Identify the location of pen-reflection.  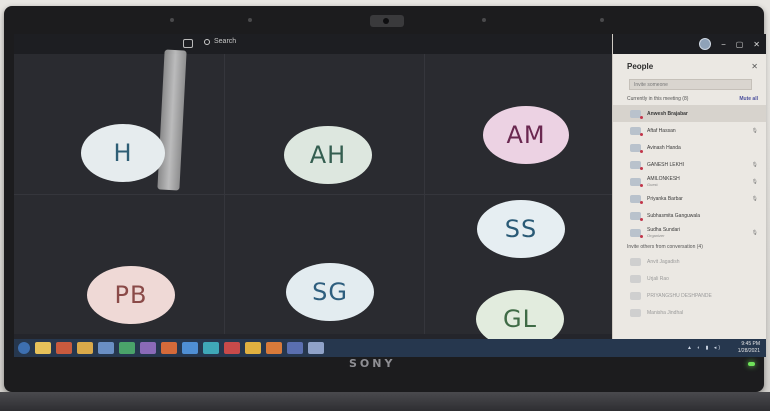
(172, 120).